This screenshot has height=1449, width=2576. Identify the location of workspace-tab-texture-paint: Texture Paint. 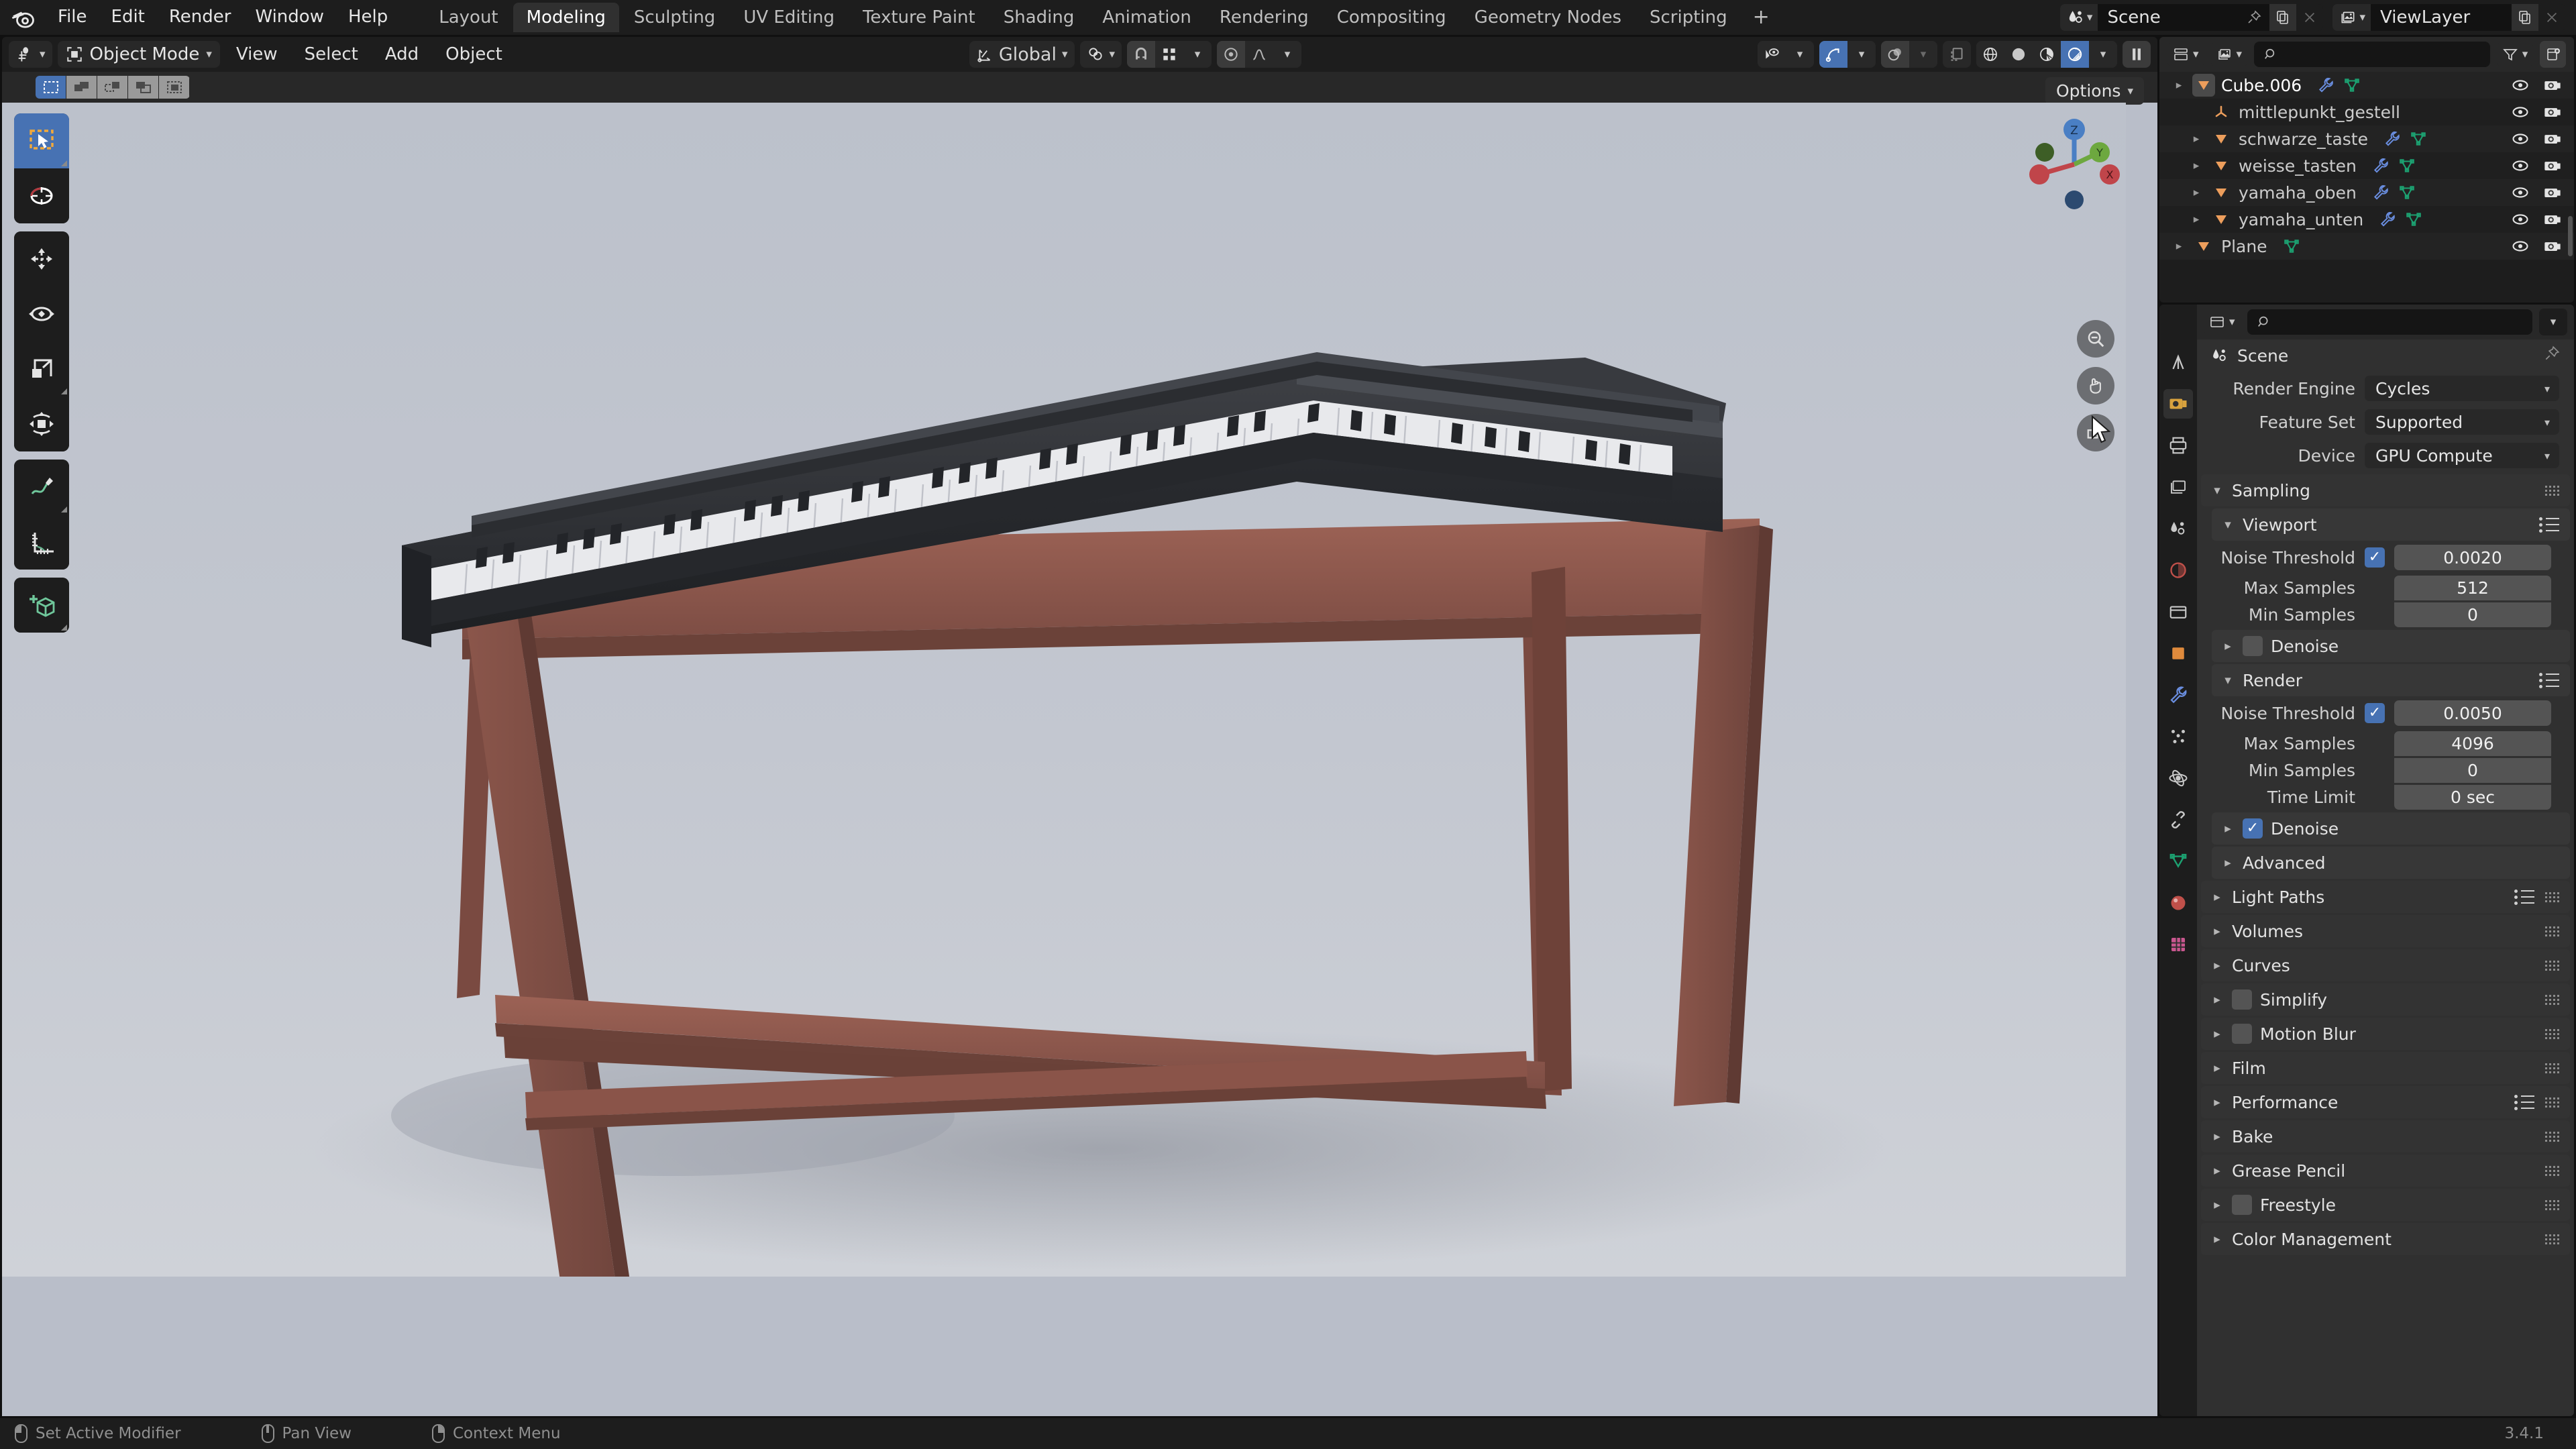
(919, 17).